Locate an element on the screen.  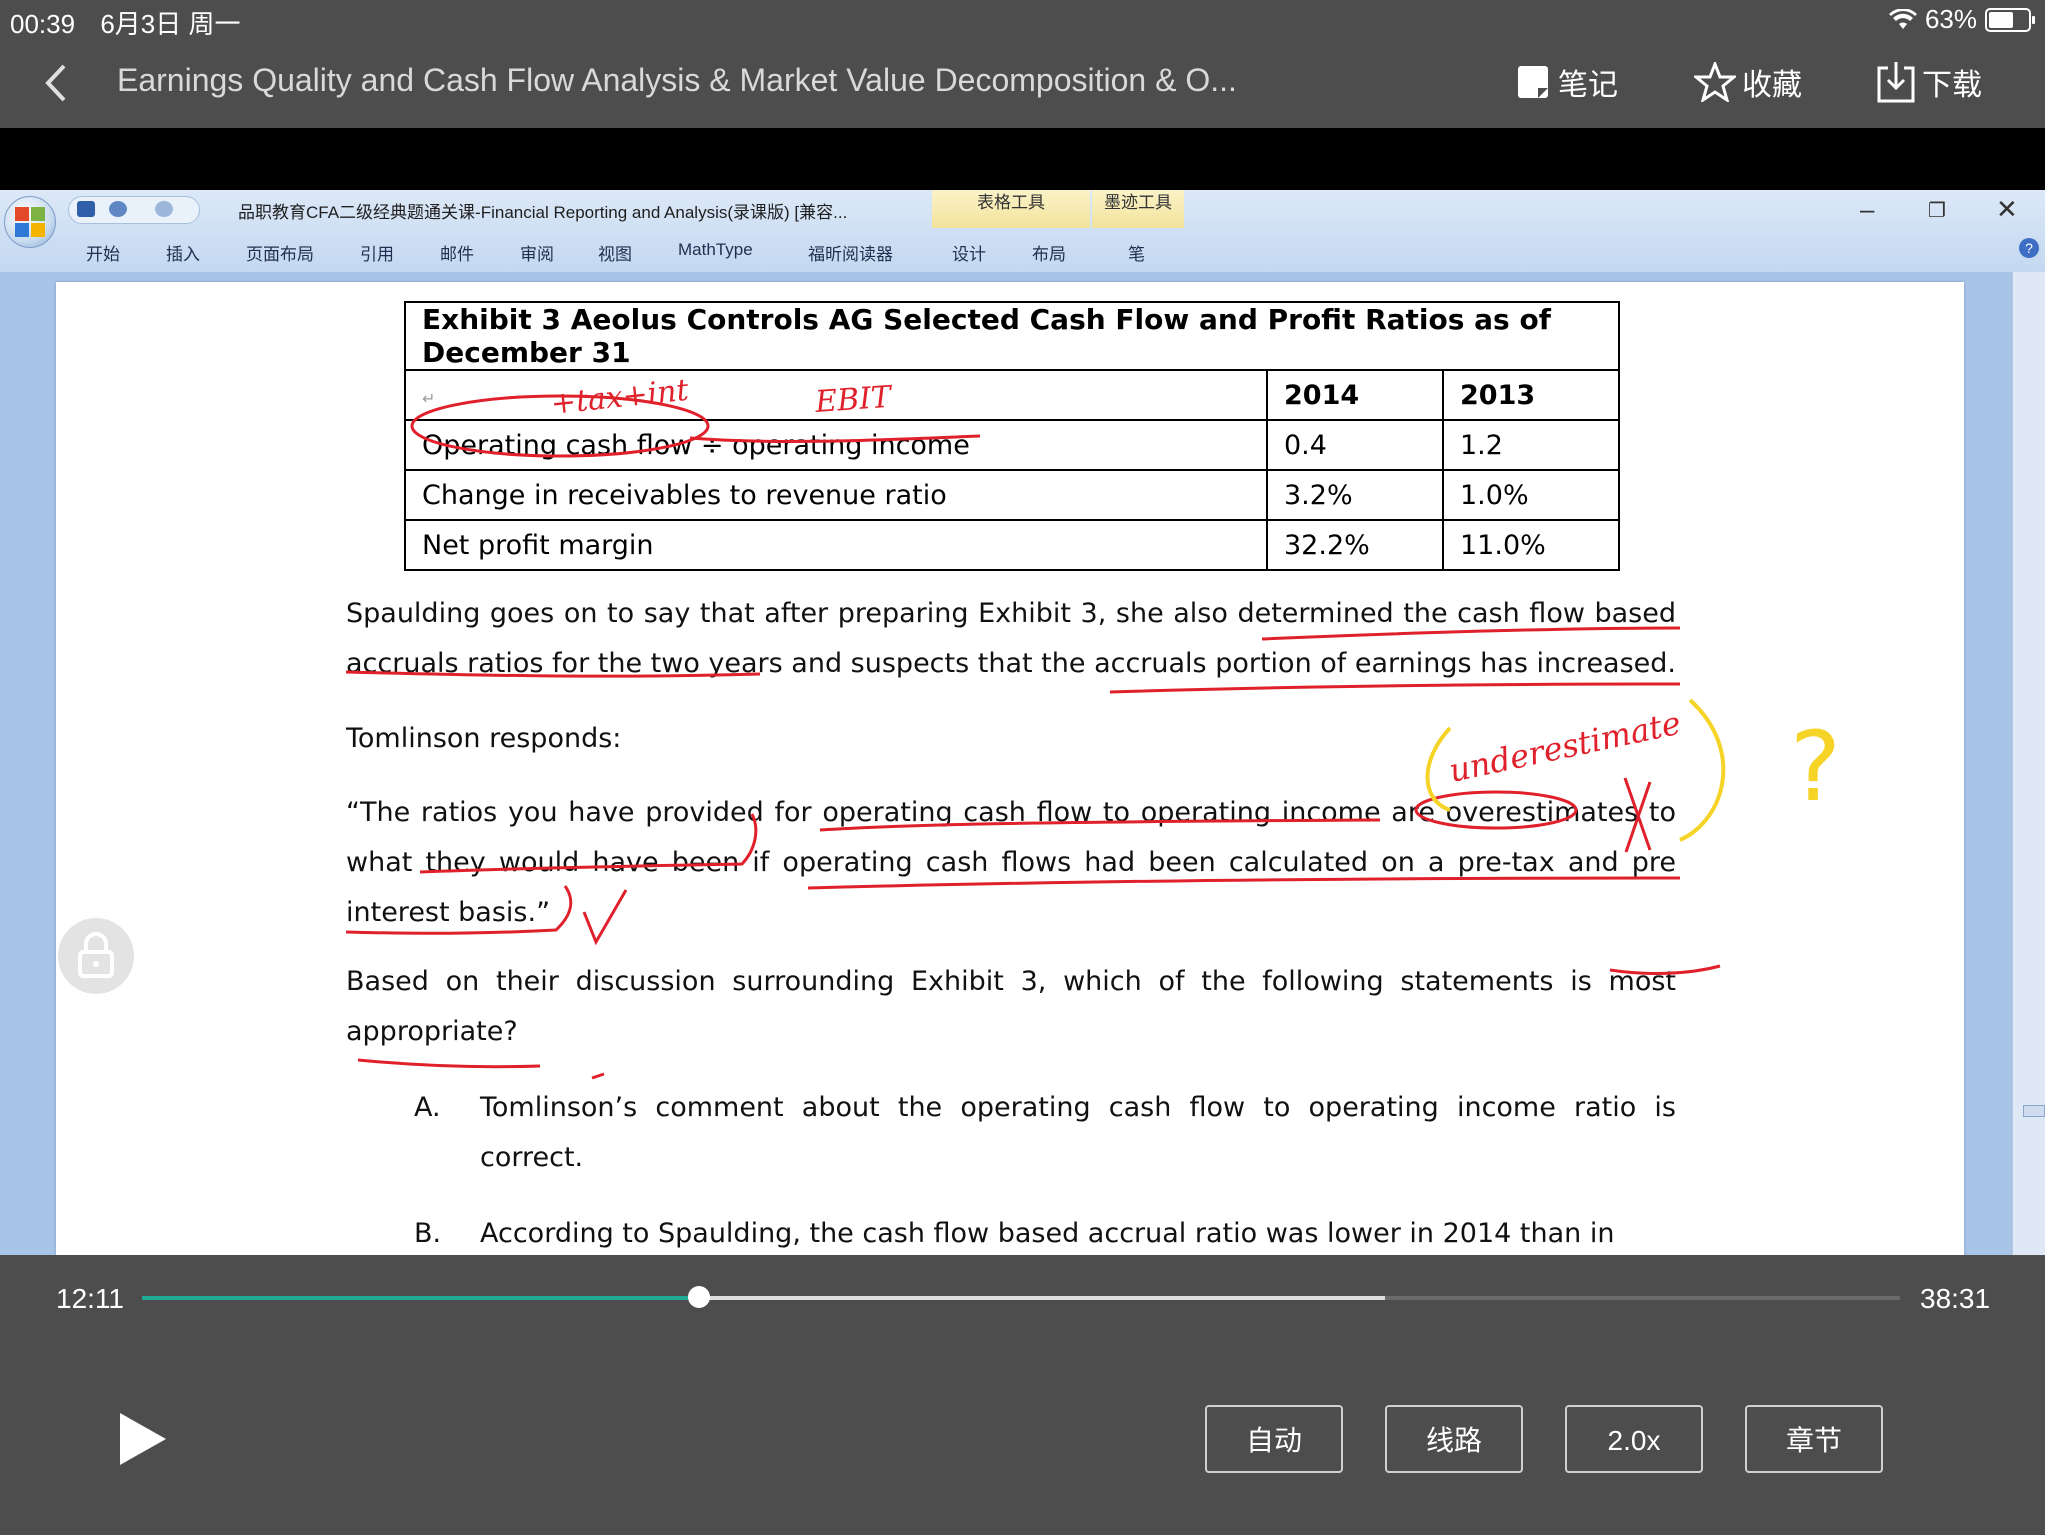
download-label: 下载 is located at coordinates (1952, 85).